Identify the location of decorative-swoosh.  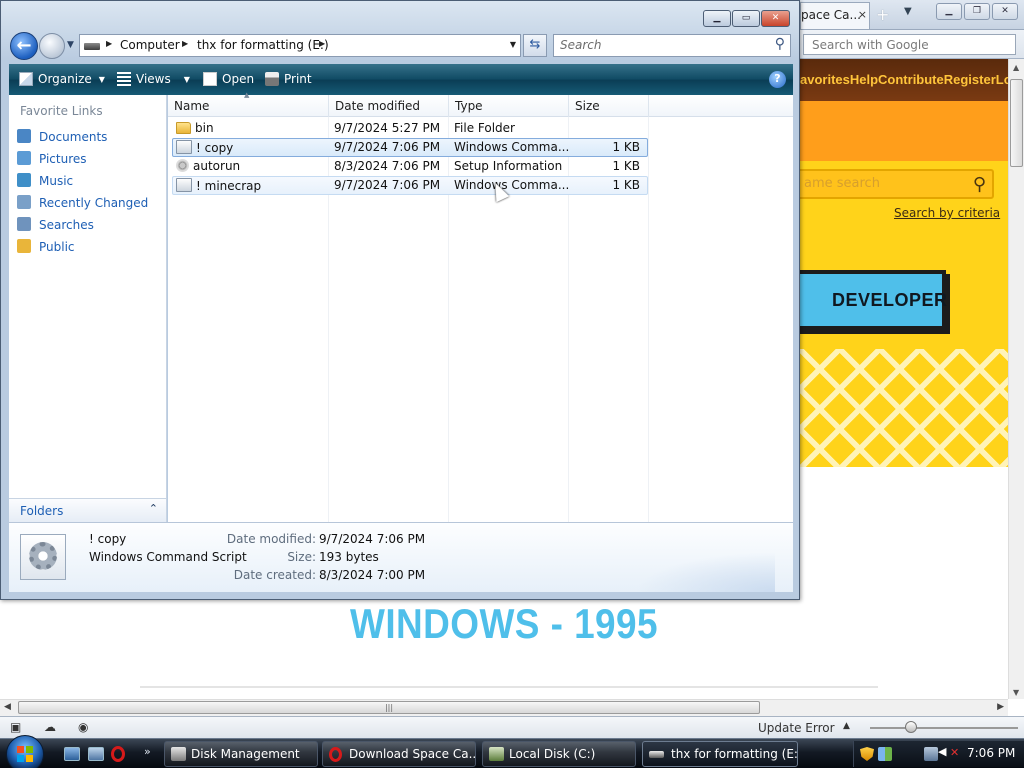
(705, 572).